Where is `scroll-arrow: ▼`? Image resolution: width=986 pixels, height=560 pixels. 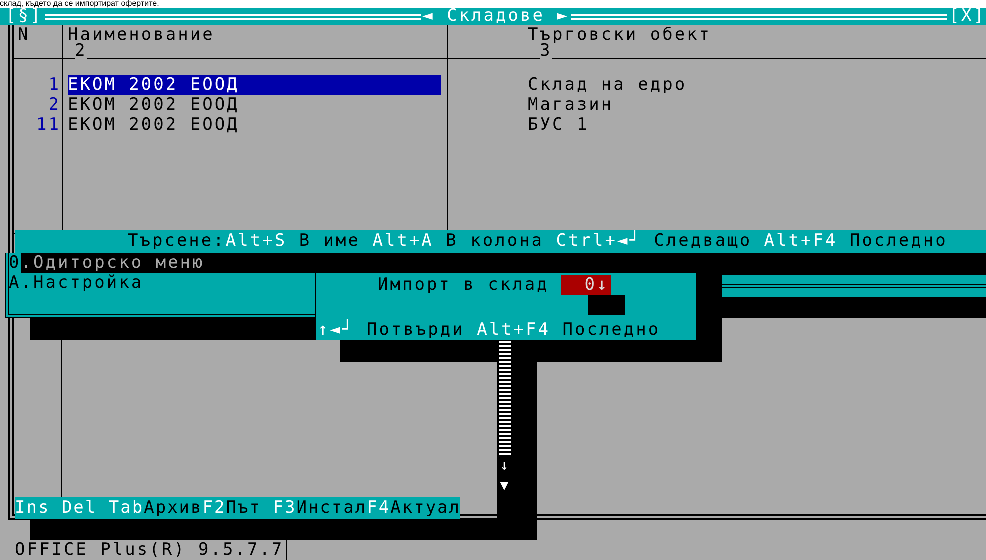 scroll-arrow: ▼ is located at coordinates (504, 486).